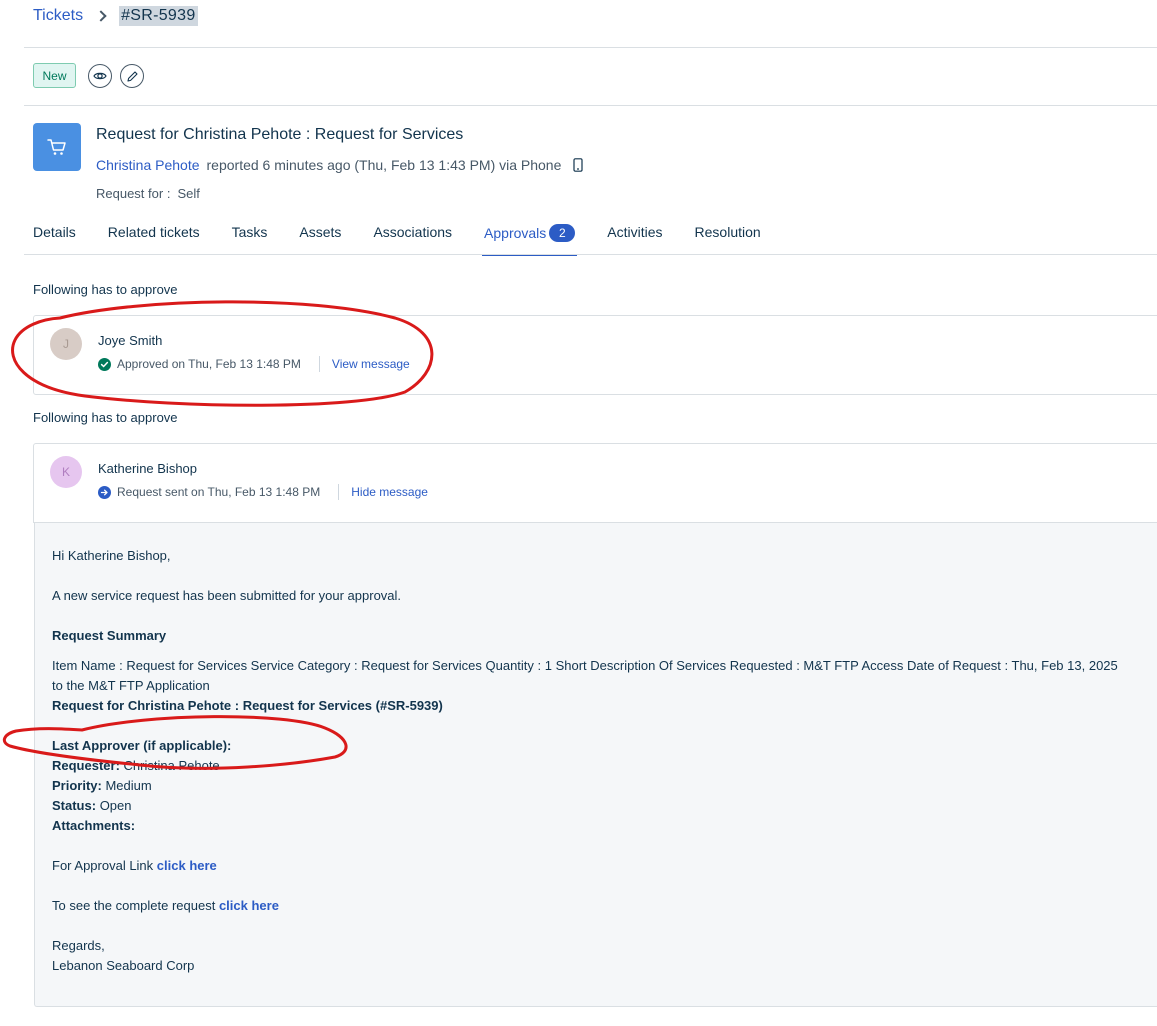  Describe the element at coordinates (187, 865) in the screenshot. I see `approval-click-here-link: click here` at that location.